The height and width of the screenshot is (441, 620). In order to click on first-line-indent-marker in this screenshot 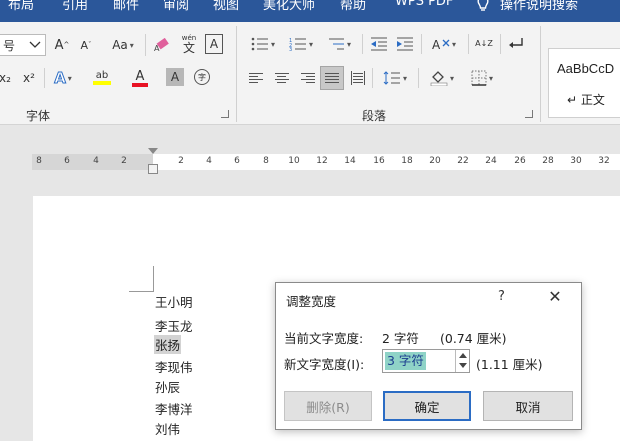, I will do `click(153, 151)`.